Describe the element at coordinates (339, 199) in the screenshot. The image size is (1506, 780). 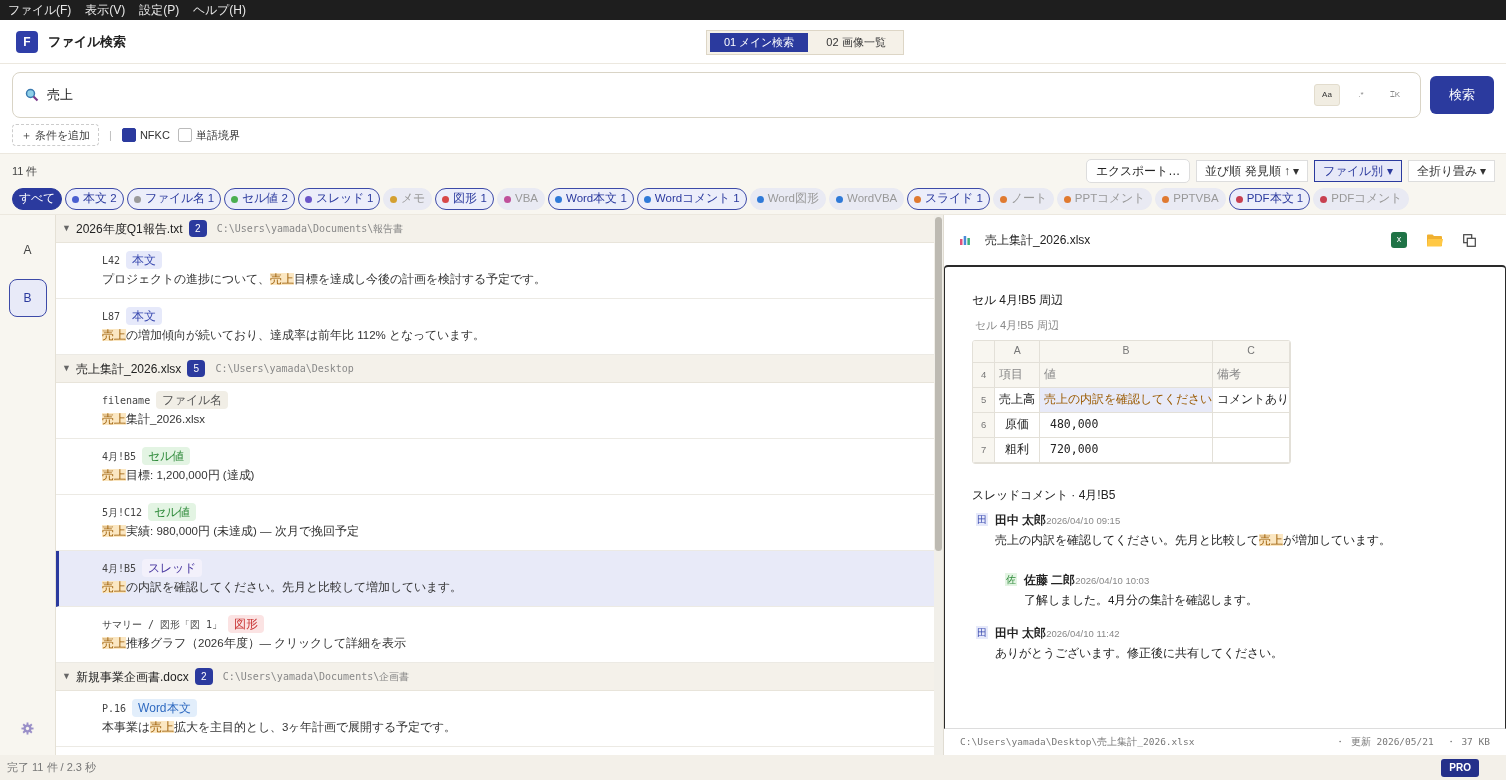
I see `filter-chip: スレッド 1` at that location.